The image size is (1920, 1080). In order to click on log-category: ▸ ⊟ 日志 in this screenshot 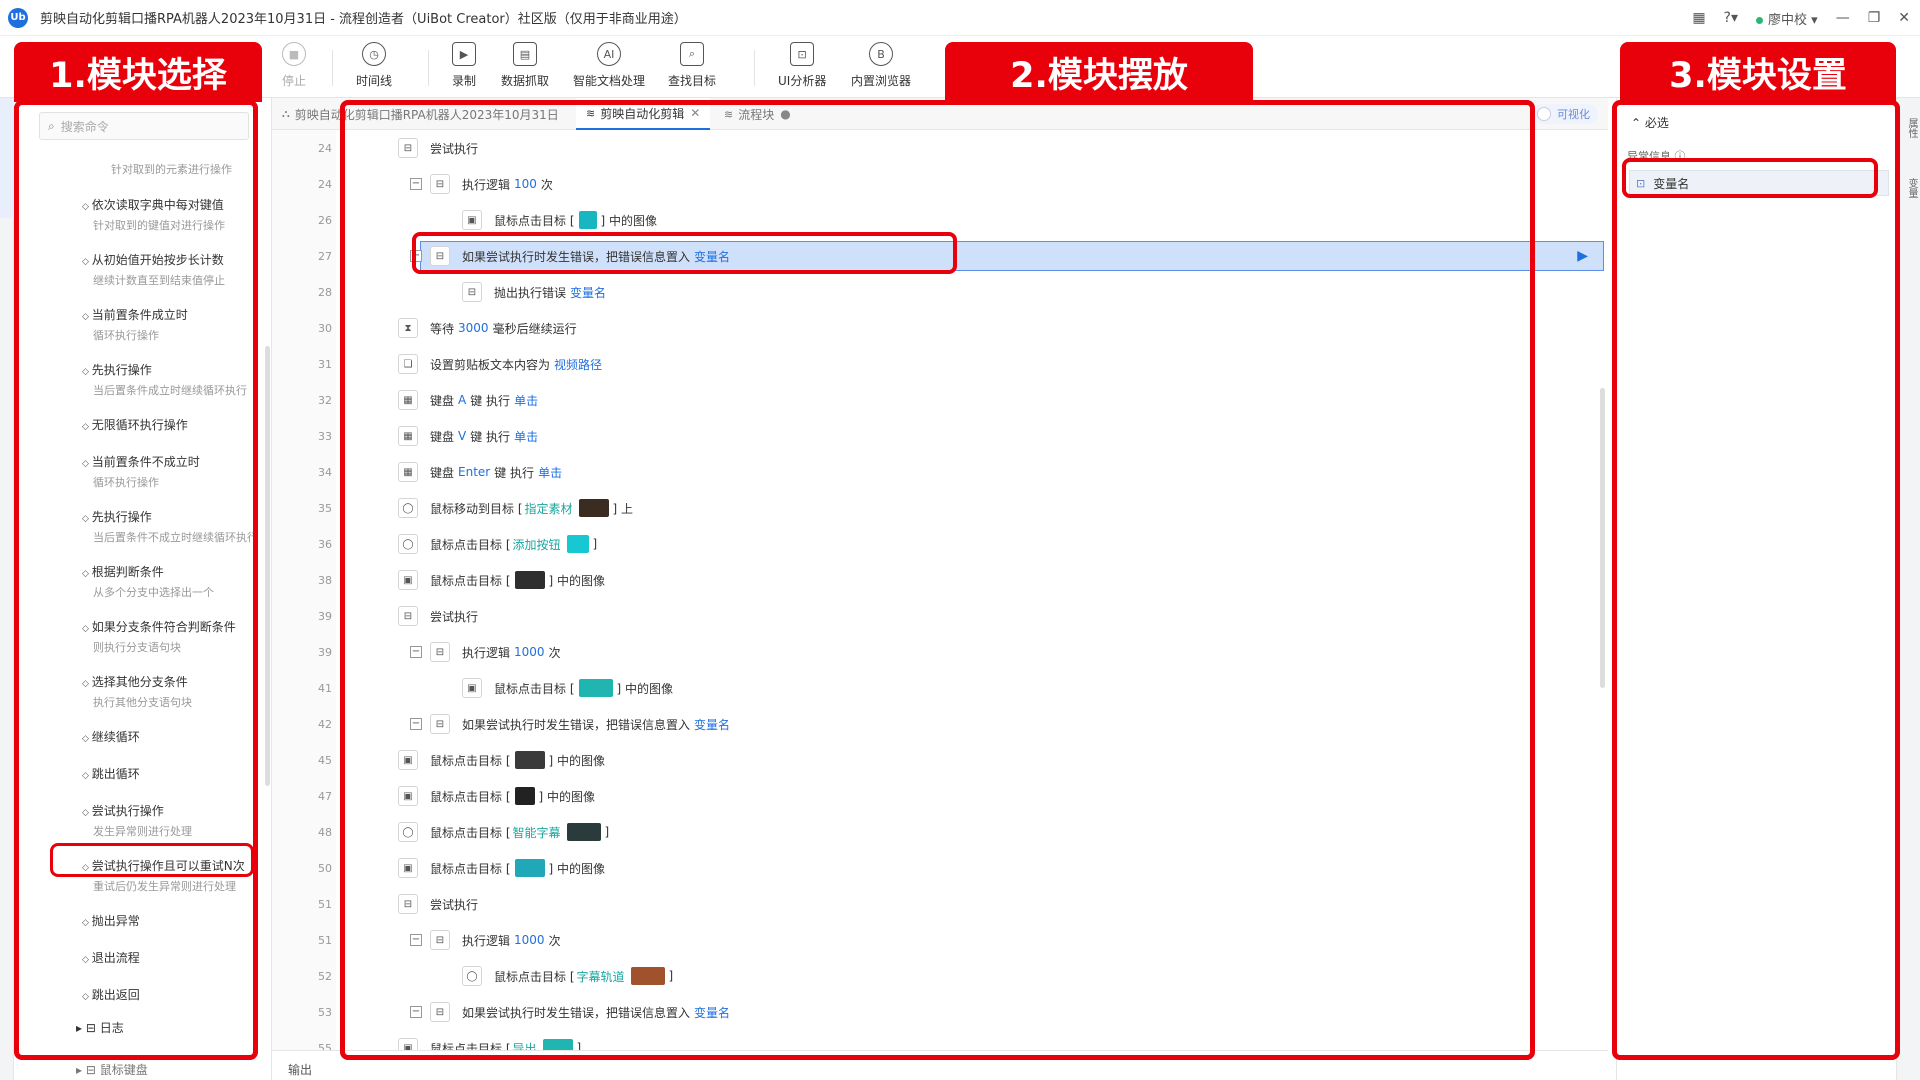, I will do `click(100, 1027)`.